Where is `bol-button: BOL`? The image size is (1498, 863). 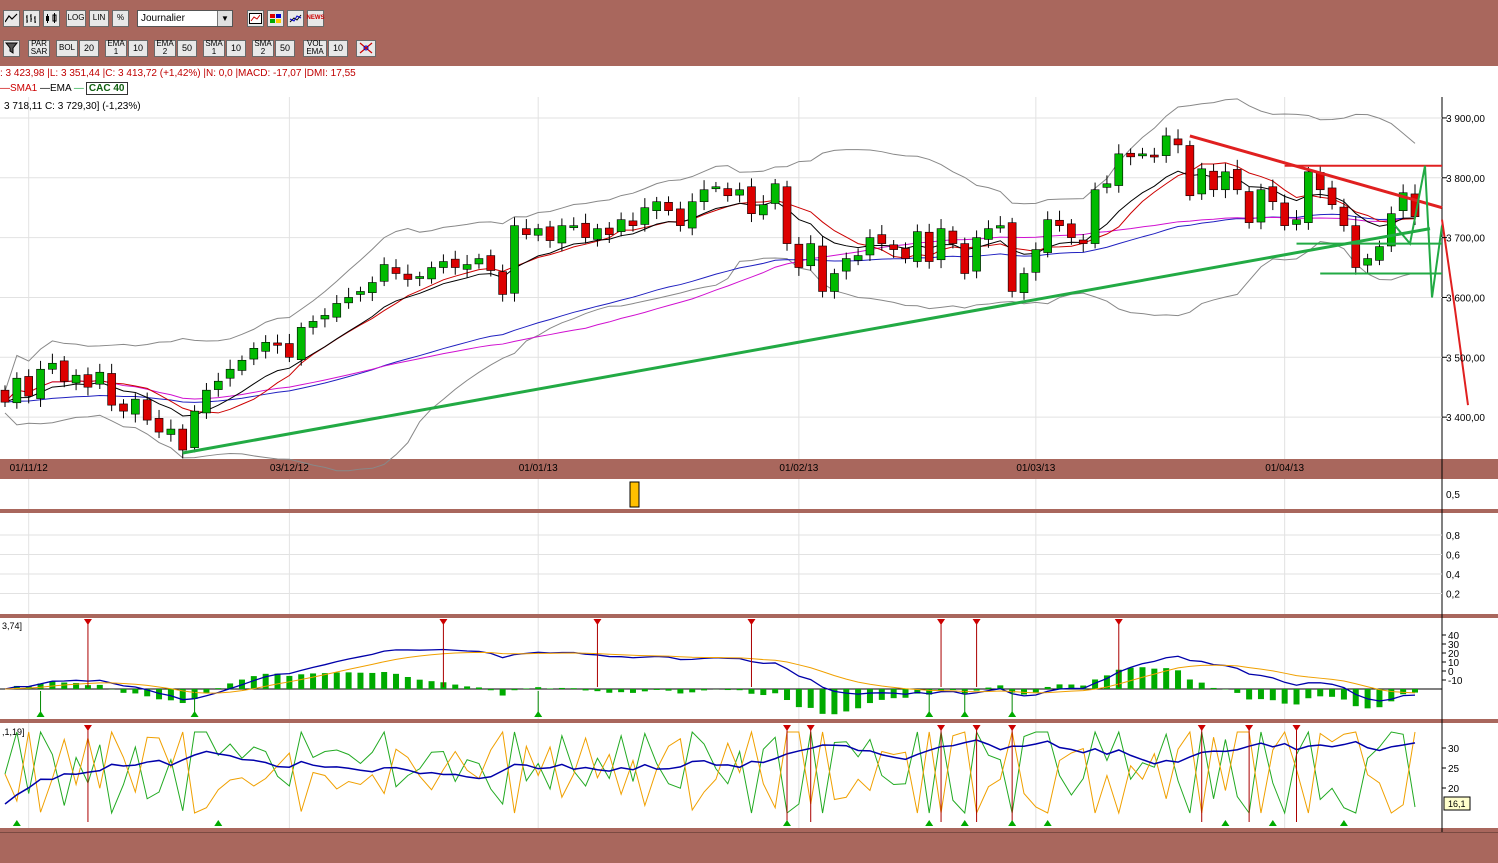
bol-button: BOL is located at coordinates (67, 48).